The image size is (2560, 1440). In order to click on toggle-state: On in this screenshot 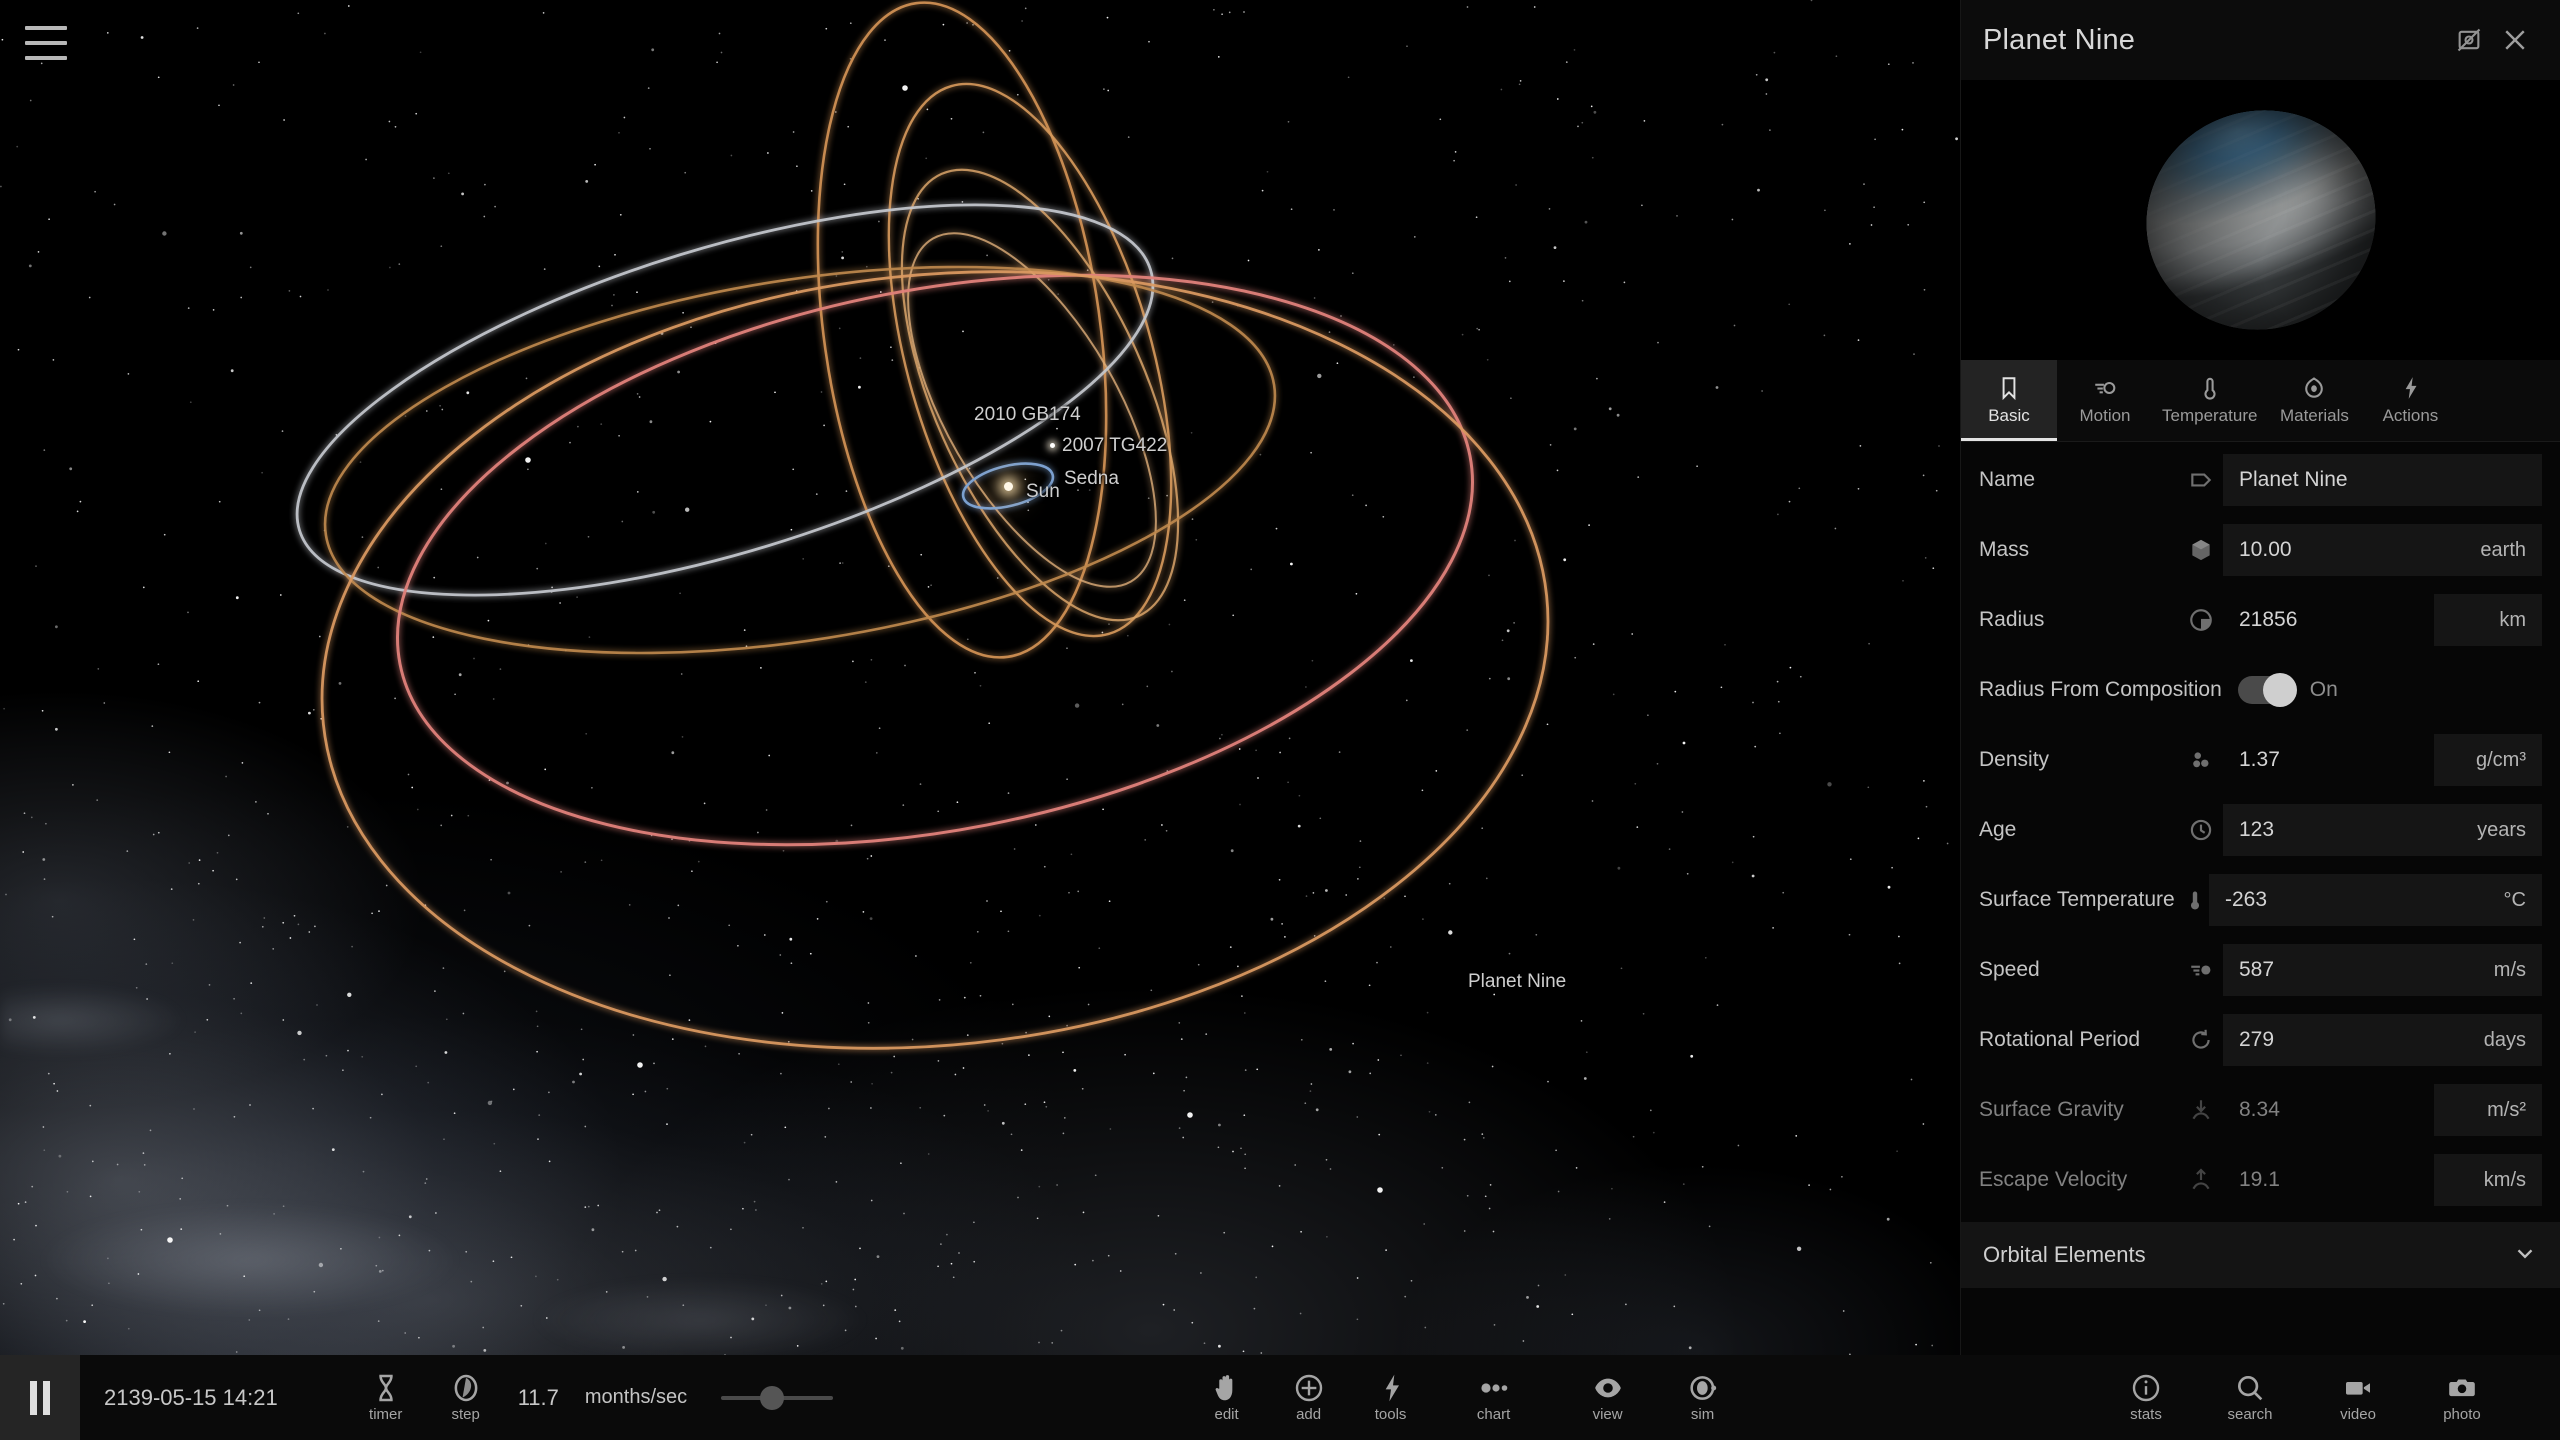, I will do `click(2323, 689)`.